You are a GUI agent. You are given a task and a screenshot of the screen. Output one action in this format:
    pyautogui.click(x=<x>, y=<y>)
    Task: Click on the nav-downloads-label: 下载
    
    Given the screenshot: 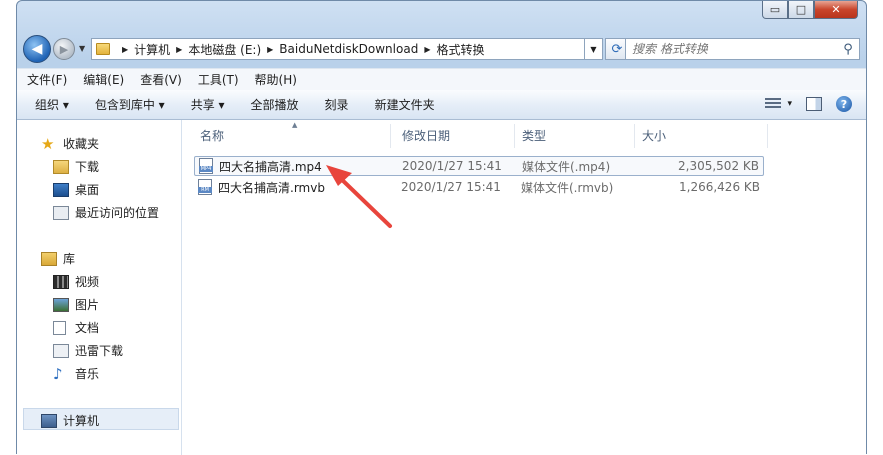 What is the action you would take?
    pyautogui.click(x=87, y=167)
    